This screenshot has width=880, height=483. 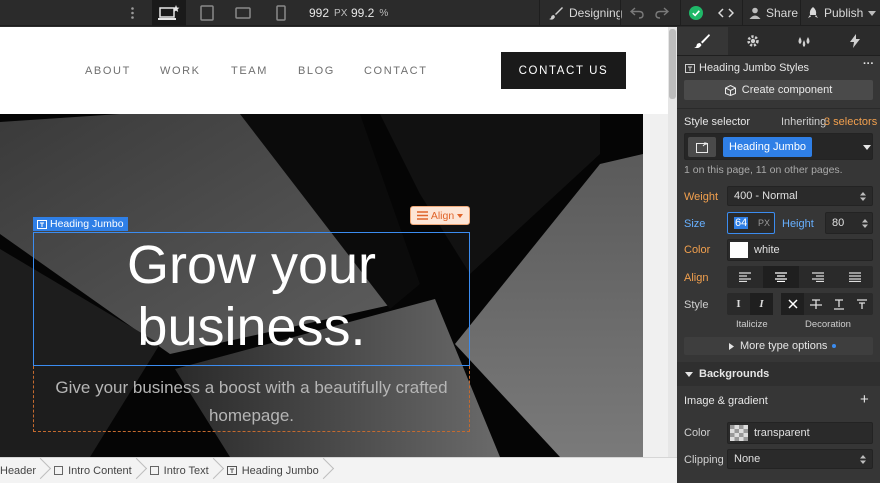 What do you see at coordinates (249, 71) in the screenshot?
I see `nav-link-team: TEAM` at bounding box center [249, 71].